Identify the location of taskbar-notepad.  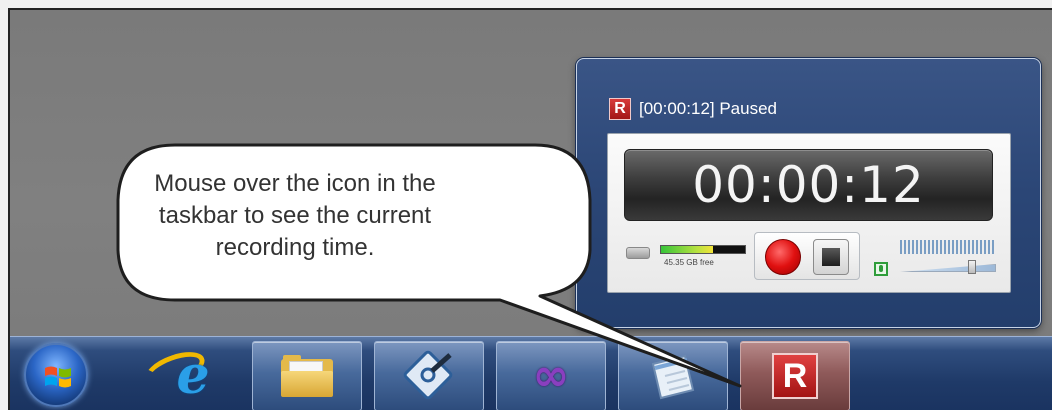
(673, 375).